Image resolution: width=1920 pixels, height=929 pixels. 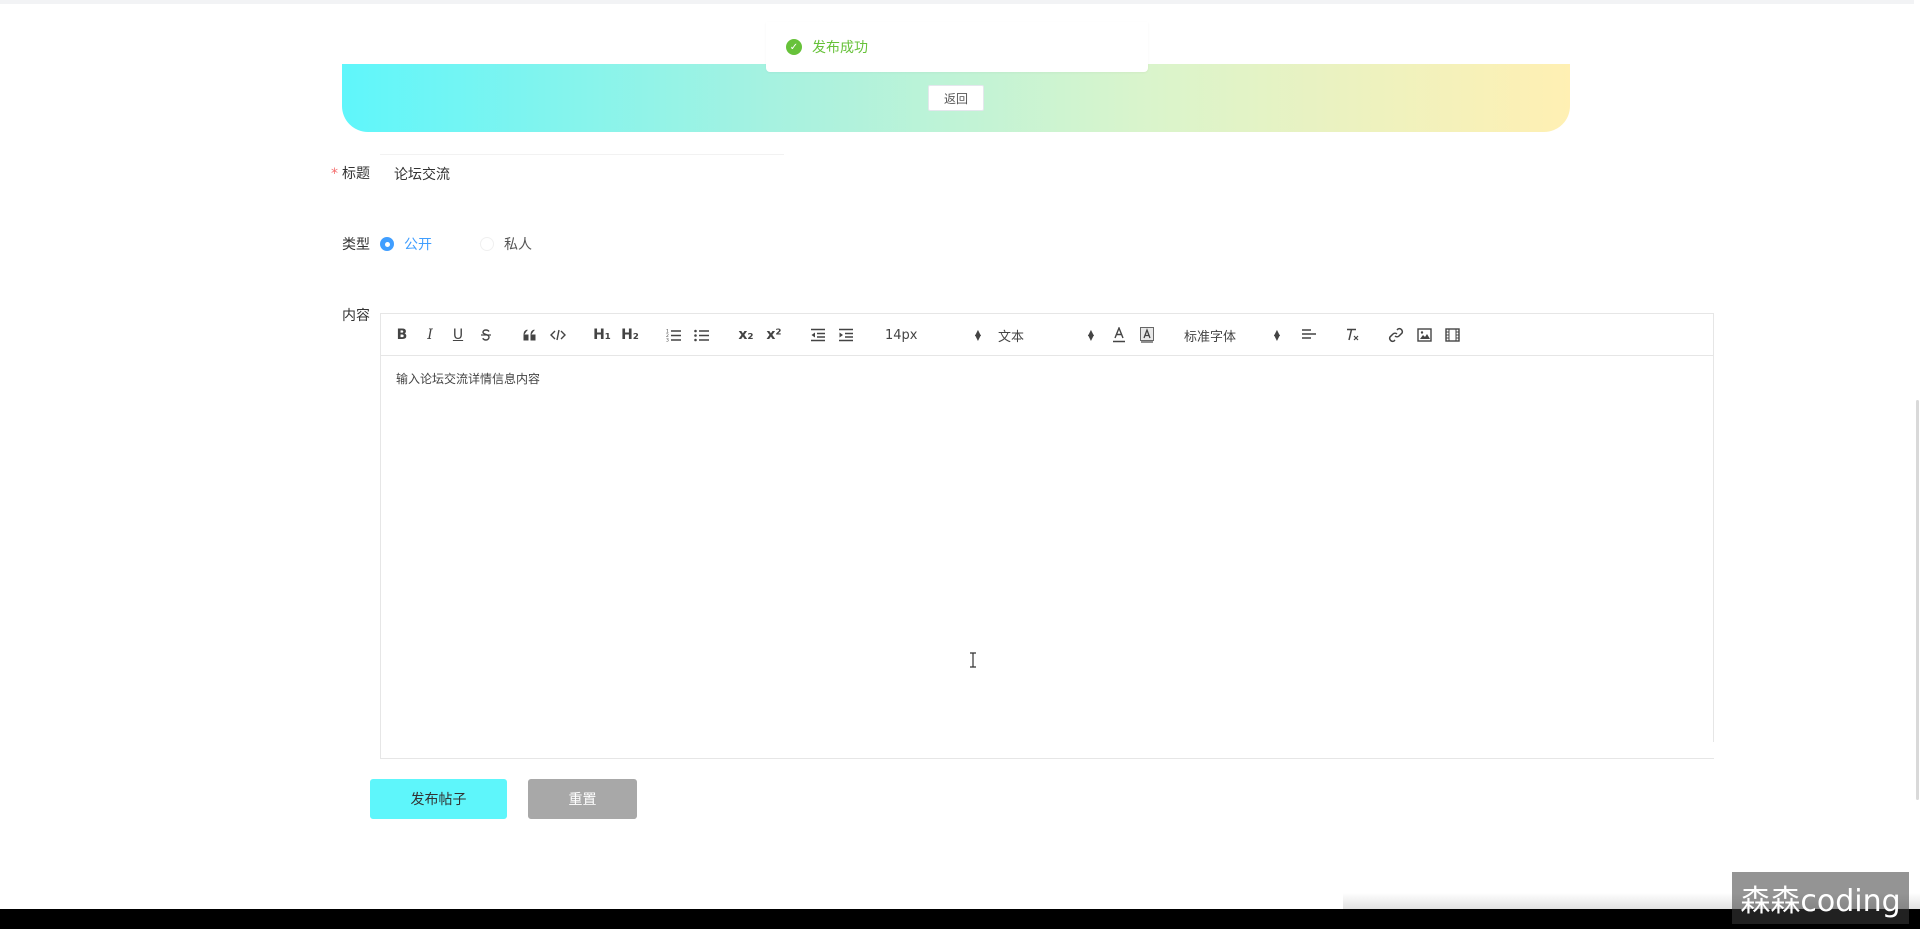 I want to click on text-cursor-icon, so click(x=973, y=660).